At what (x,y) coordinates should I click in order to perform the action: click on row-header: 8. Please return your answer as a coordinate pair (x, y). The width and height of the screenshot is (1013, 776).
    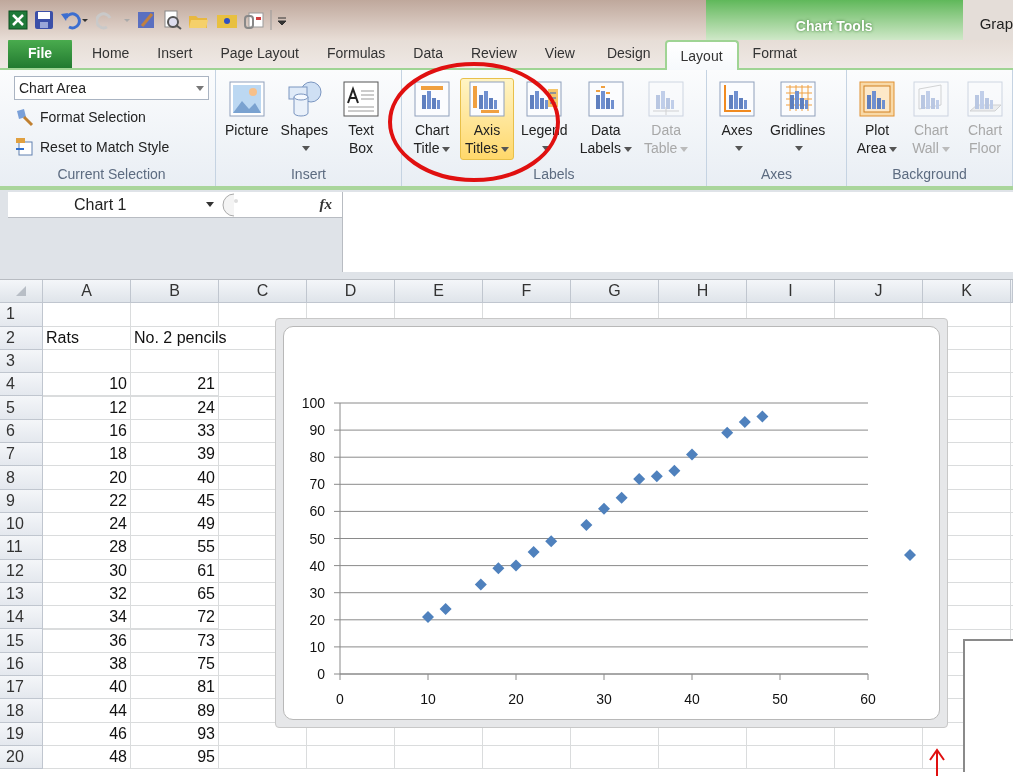
    Looking at the image, I should click on (21, 478).